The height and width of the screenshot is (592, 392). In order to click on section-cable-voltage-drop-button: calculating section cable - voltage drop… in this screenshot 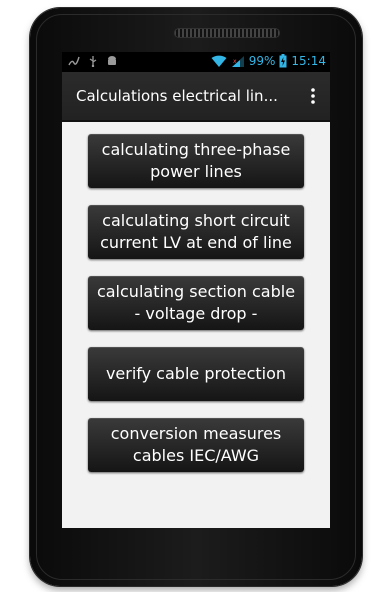, I will do `click(196, 303)`.